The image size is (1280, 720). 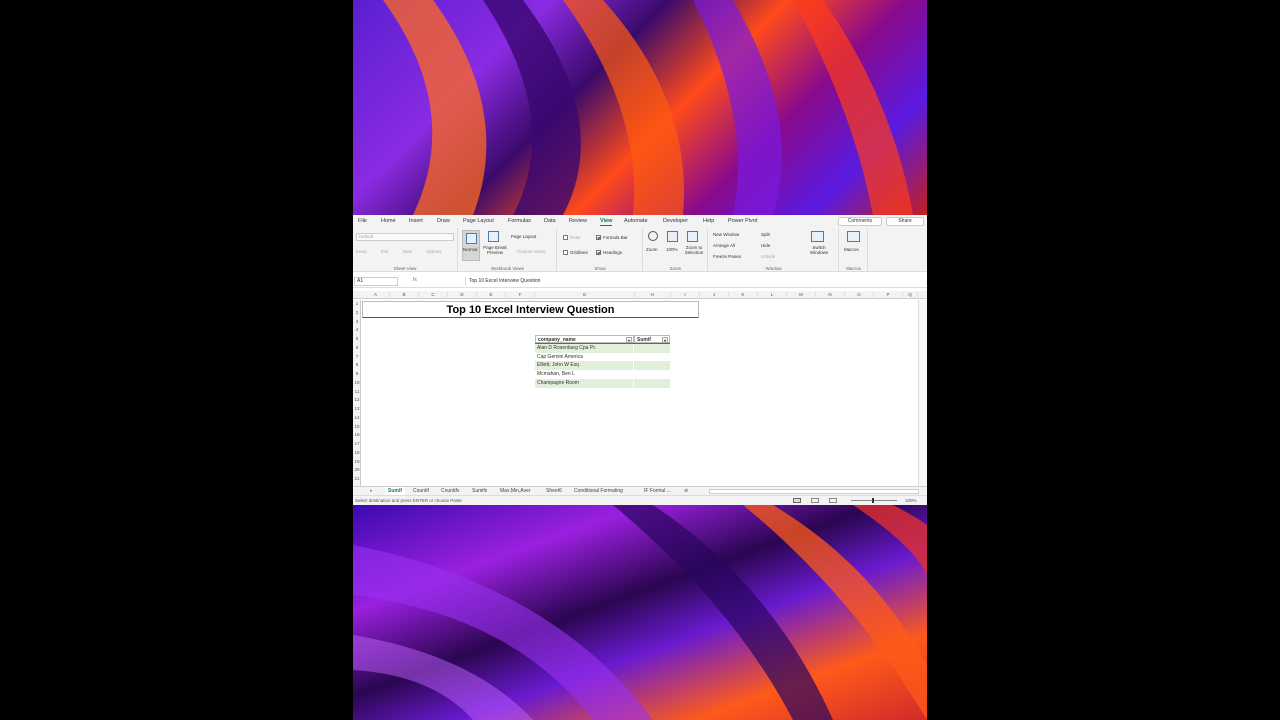 What do you see at coordinates (584, 374) in the screenshot?
I see `table-cell: Mcmahan, Ben L` at bounding box center [584, 374].